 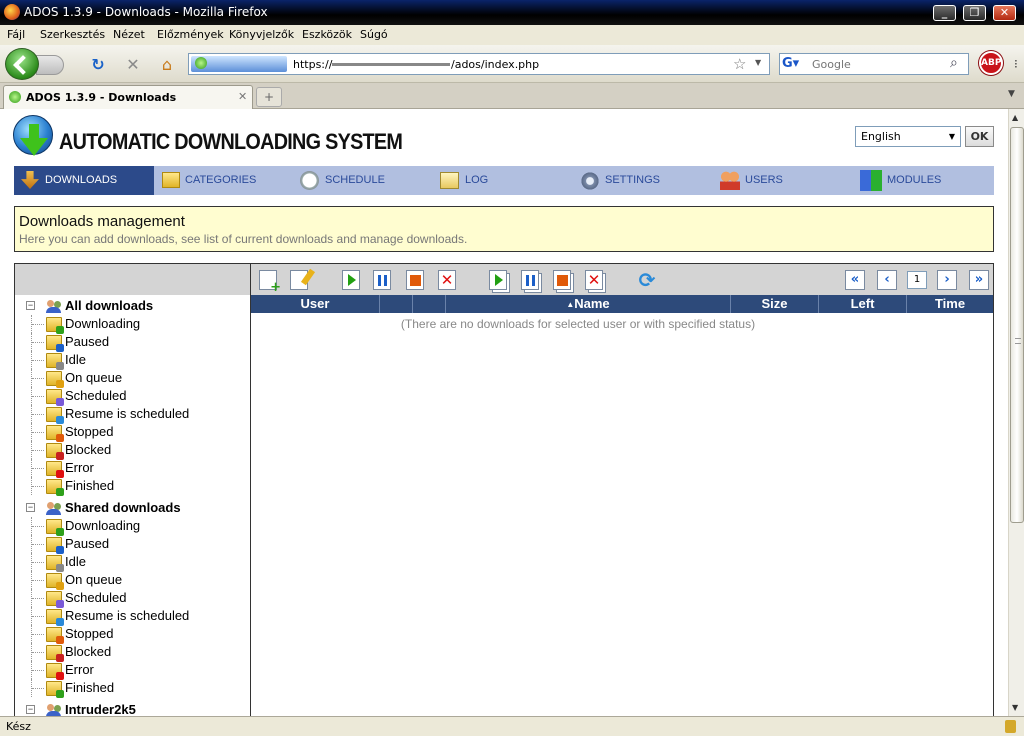 I want to click on adblock-icon: ABP, so click(x=991, y=63).